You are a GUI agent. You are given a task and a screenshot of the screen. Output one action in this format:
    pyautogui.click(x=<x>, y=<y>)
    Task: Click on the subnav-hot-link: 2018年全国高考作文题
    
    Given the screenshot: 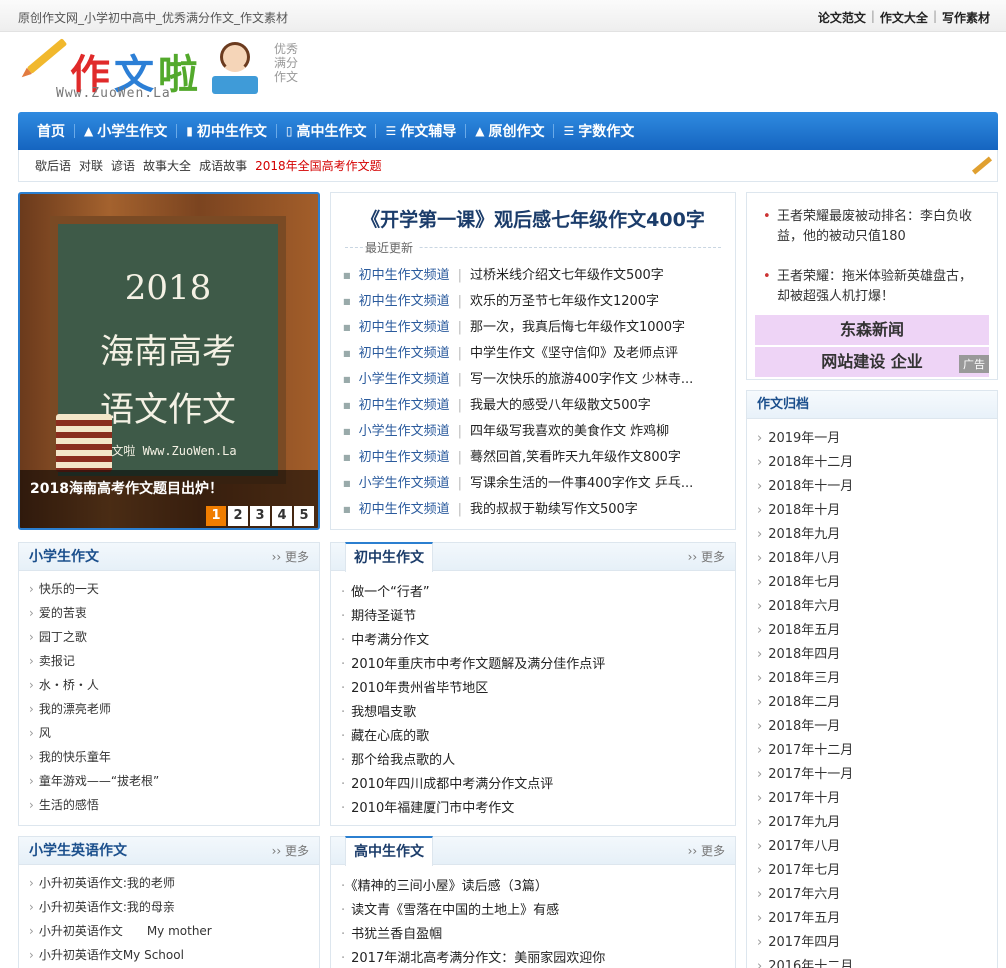 What is the action you would take?
    pyautogui.click(x=318, y=165)
    